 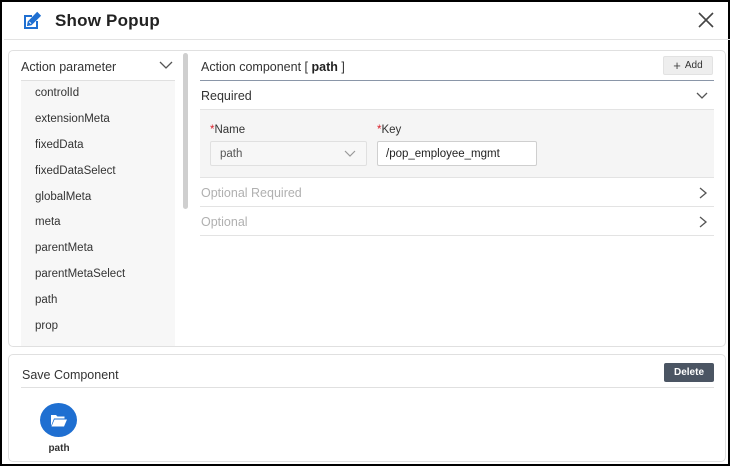 I want to click on list-item: fixedDataSelect, so click(x=98, y=172).